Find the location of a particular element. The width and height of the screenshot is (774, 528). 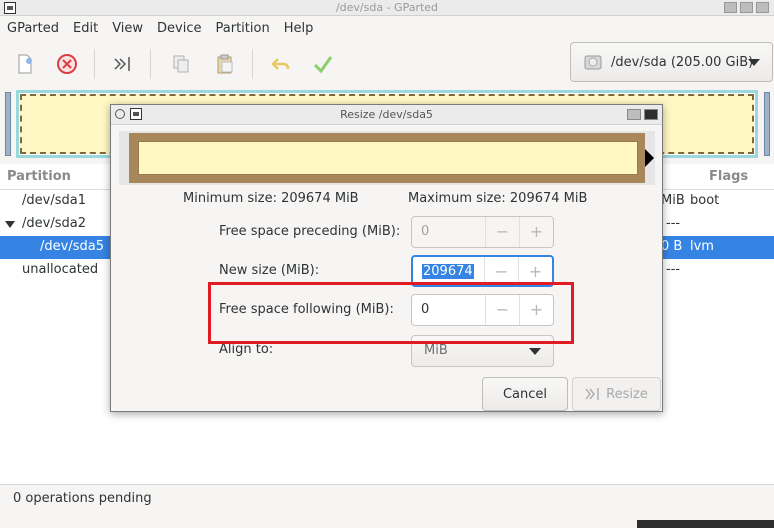

dialog-titlebar: Resize /dev/sda5 is located at coordinates (386, 115).